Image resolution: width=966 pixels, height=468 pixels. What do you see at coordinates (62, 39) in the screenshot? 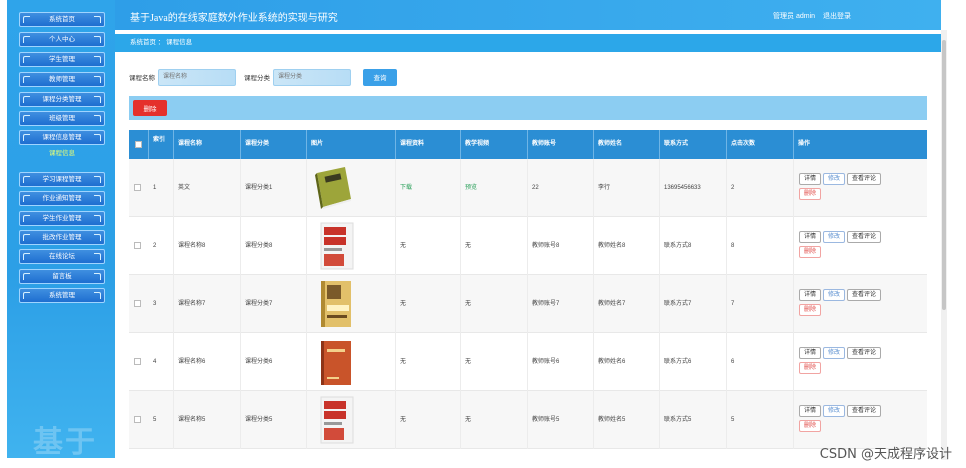
I see `sidebar-item-profile: 个人中心` at bounding box center [62, 39].